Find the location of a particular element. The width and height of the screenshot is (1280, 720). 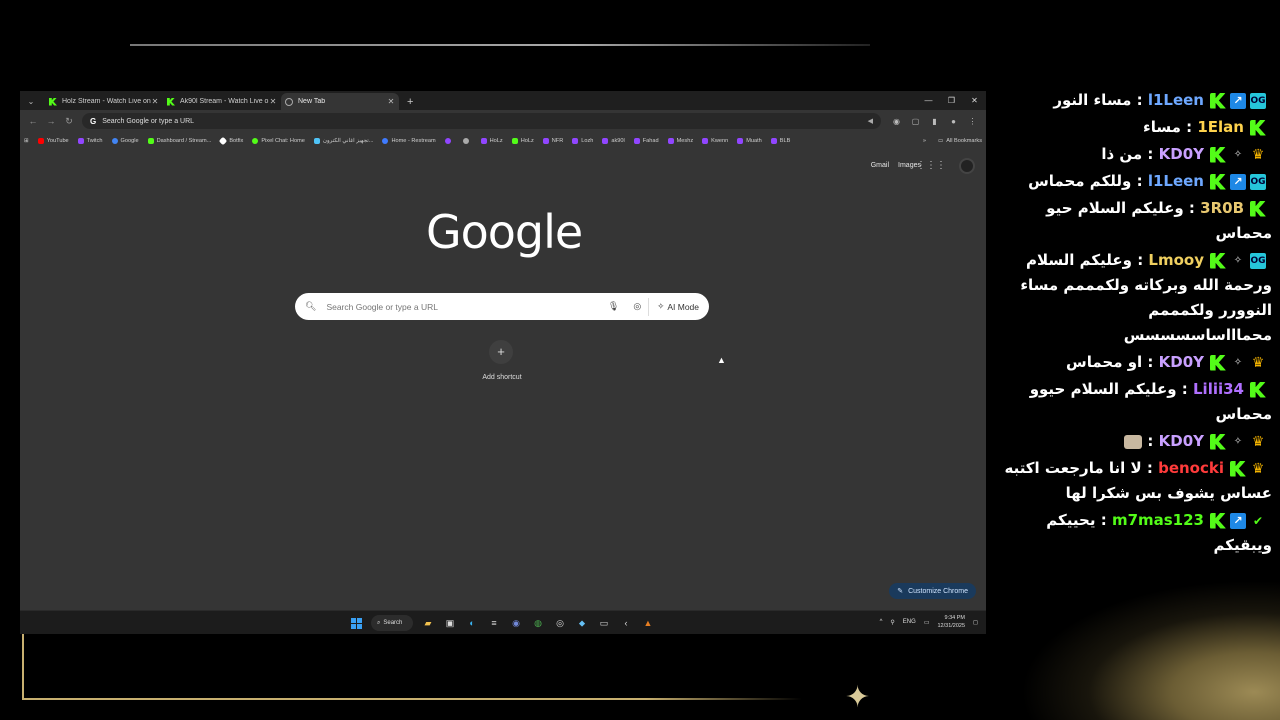

edge-icon: ◐ is located at coordinates (472, 623).